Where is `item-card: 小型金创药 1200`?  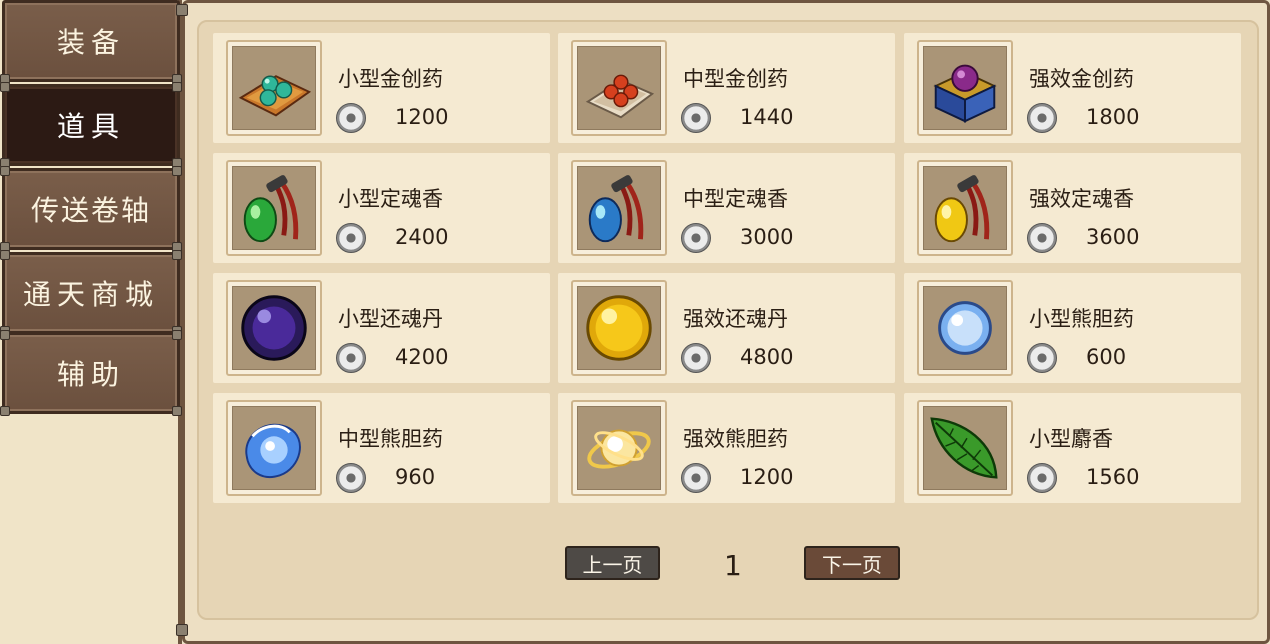
item-card: 小型金创药 1200 is located at coordinates (381, 88).